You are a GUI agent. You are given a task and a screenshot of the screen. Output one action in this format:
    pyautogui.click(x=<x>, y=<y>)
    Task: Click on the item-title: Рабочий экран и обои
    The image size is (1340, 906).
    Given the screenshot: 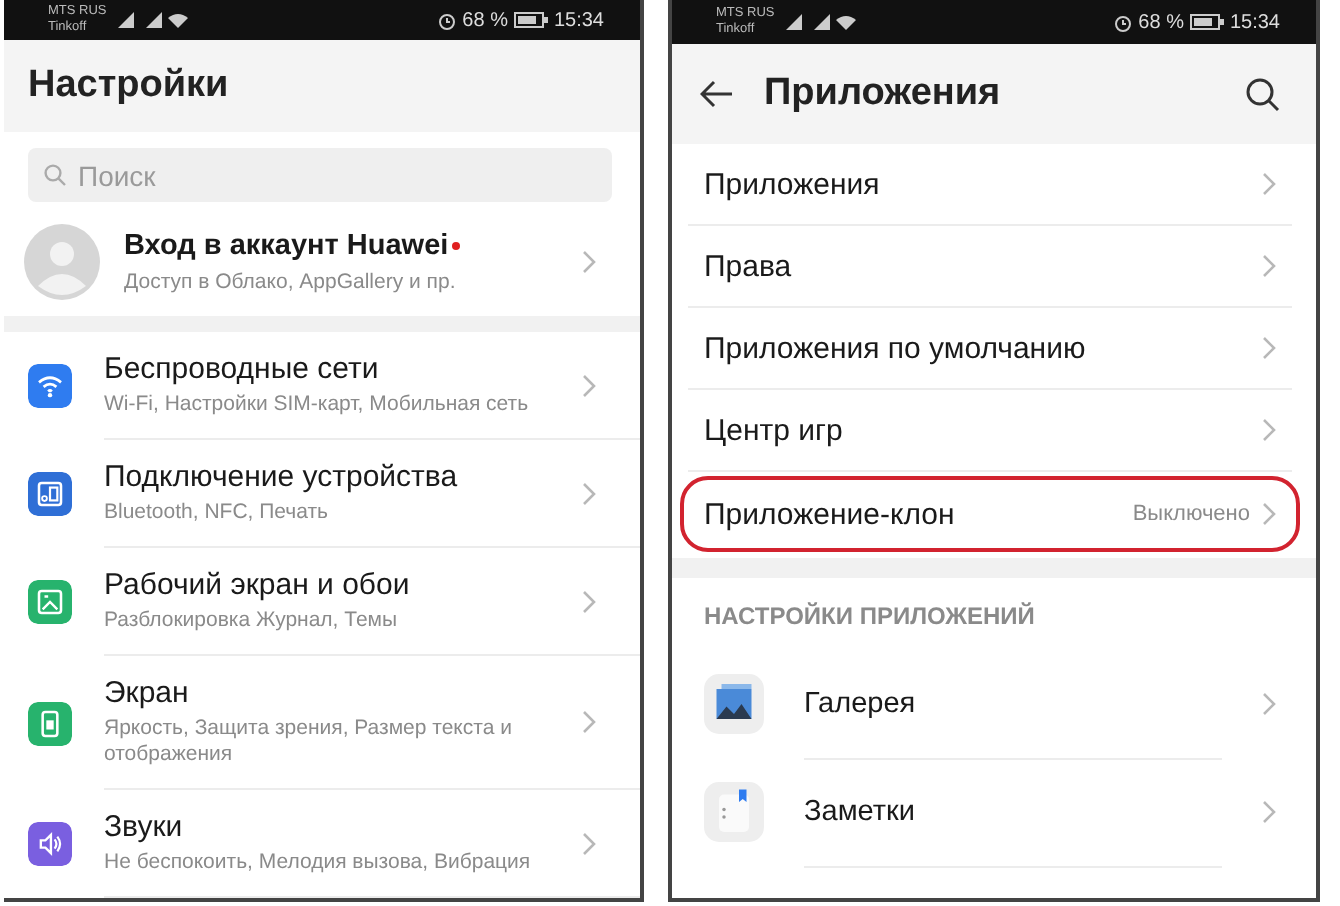 What is the action you would take?
    pyautogui.click(x=257, y=585)
    